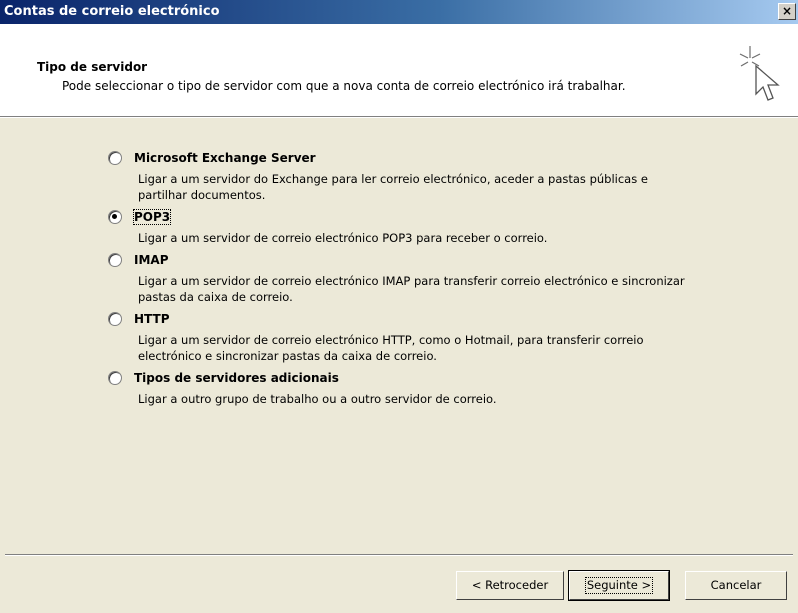 The image size is (798, 613). I want to click on option-imap-label: IMAP, so click(151, 260).